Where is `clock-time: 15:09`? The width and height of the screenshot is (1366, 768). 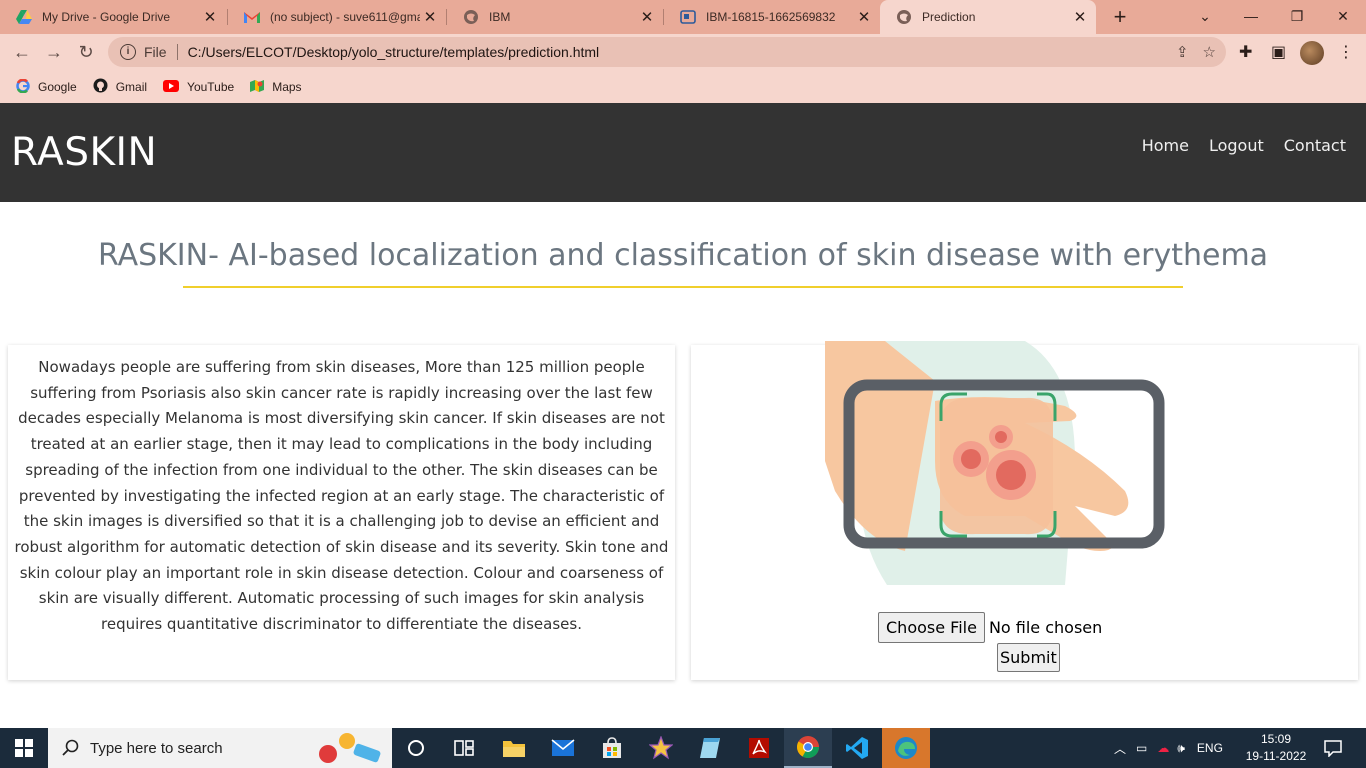 clock-time: 15:09 is located at coordinates (1276, 739).